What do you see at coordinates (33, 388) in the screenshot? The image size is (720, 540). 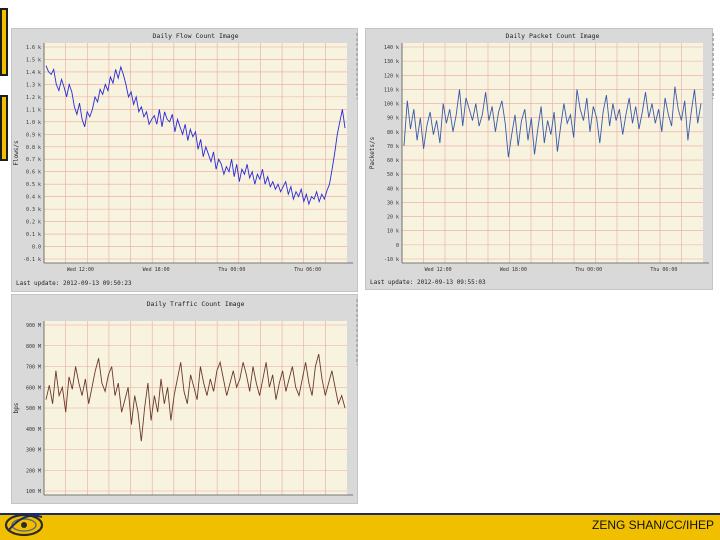 I see `y-tick-label: 600 M` at bounding box center [33, 388].